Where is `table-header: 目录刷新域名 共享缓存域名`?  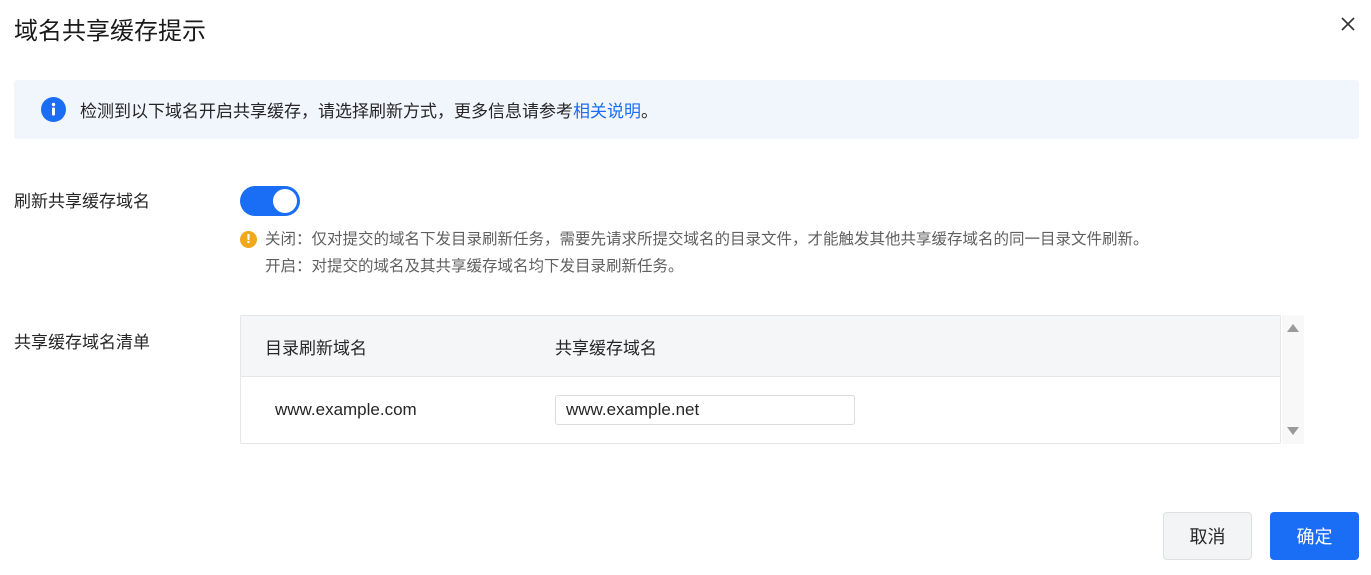 table-header: 目录刷新域名 共享缓存域名 is located at coordinates (760, 346).